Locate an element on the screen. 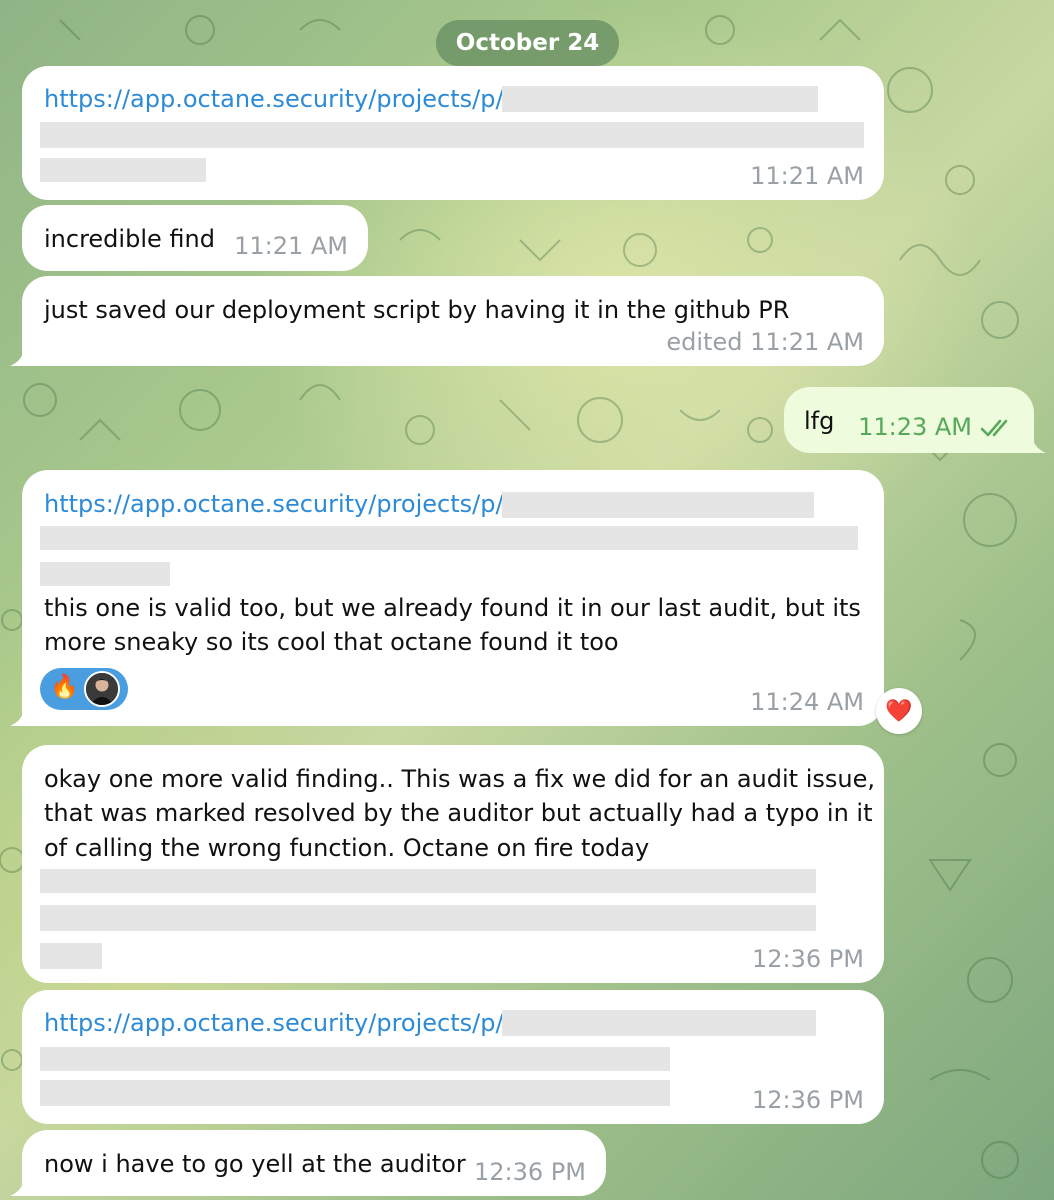  reaction-pill: 🔥 is located at coordinates (84, 689).